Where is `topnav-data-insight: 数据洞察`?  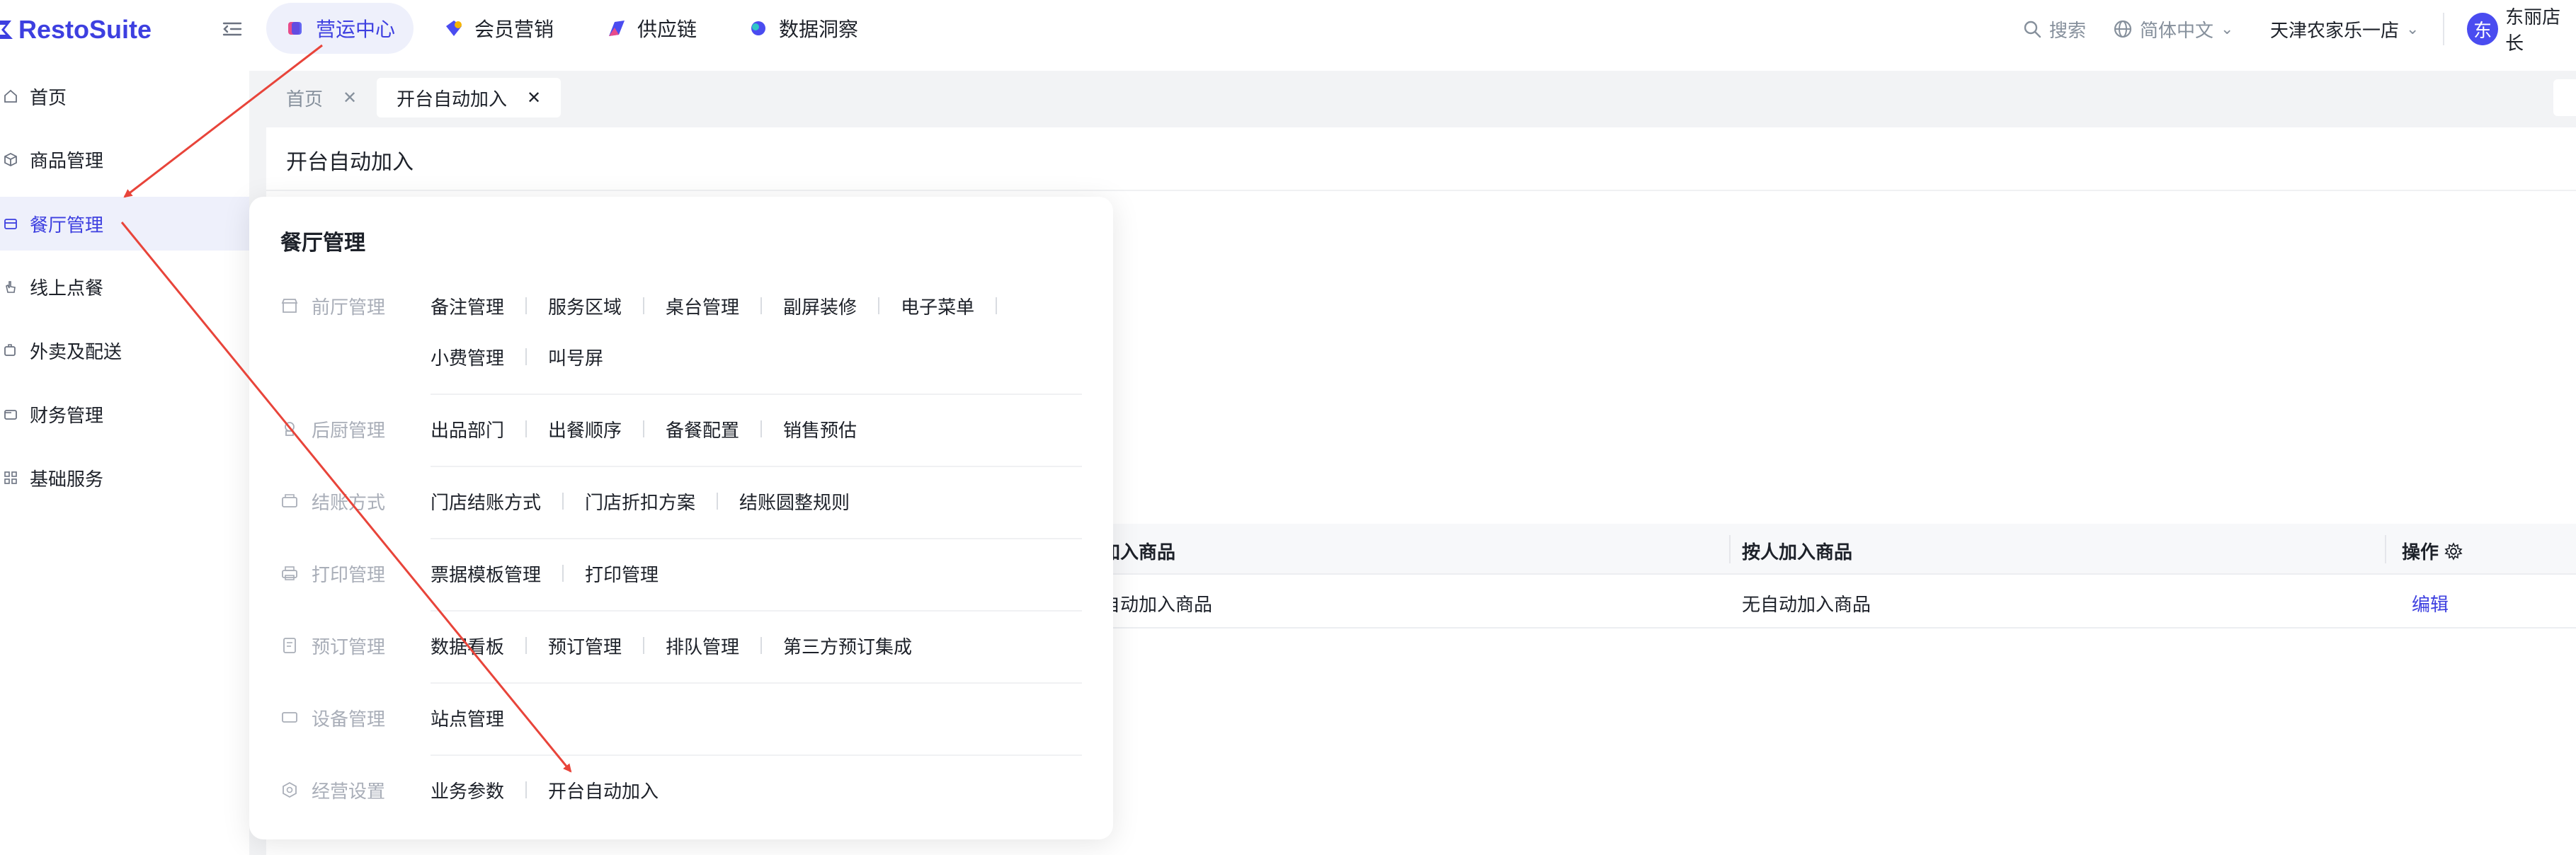
topnav-data-insight: 数据洞察 is located at coordinates (803, 29).